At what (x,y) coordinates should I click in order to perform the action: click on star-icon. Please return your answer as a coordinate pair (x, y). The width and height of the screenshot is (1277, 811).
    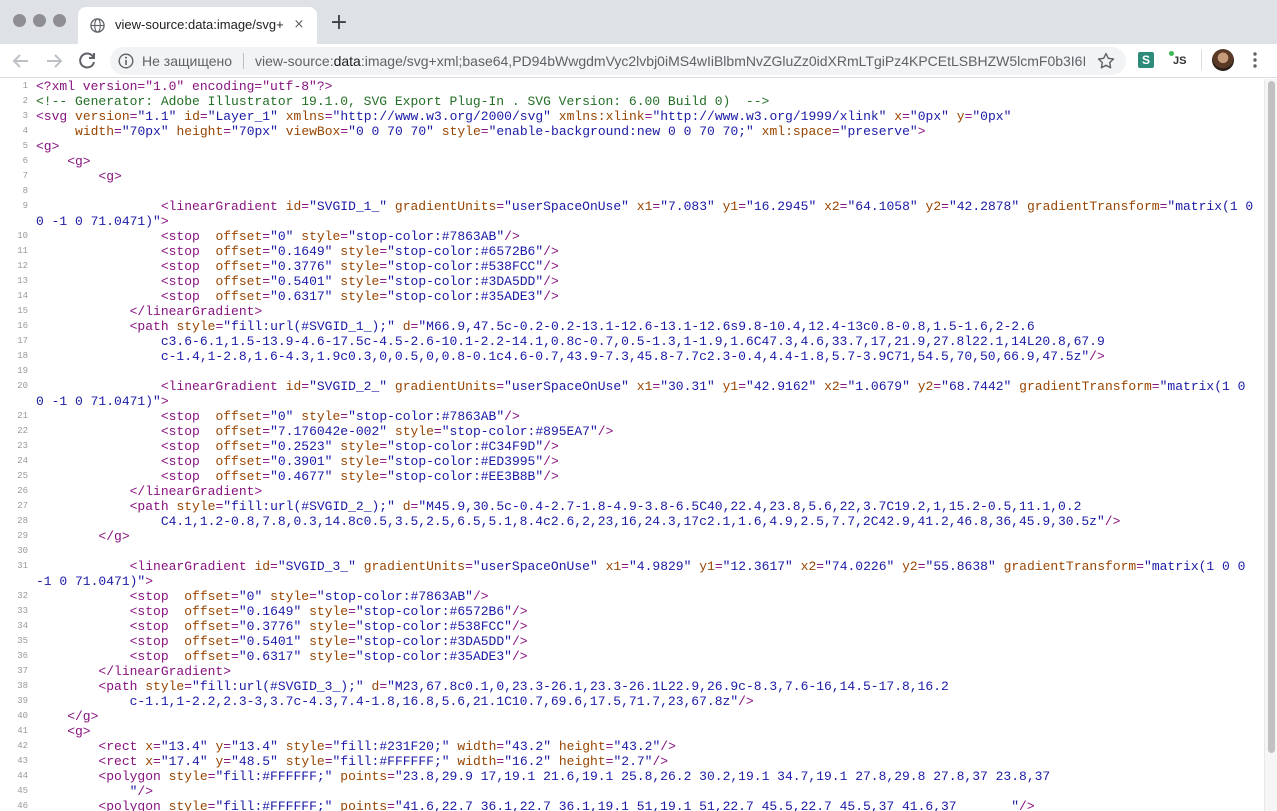
    Looking at the image, I should click on (1106, 61).